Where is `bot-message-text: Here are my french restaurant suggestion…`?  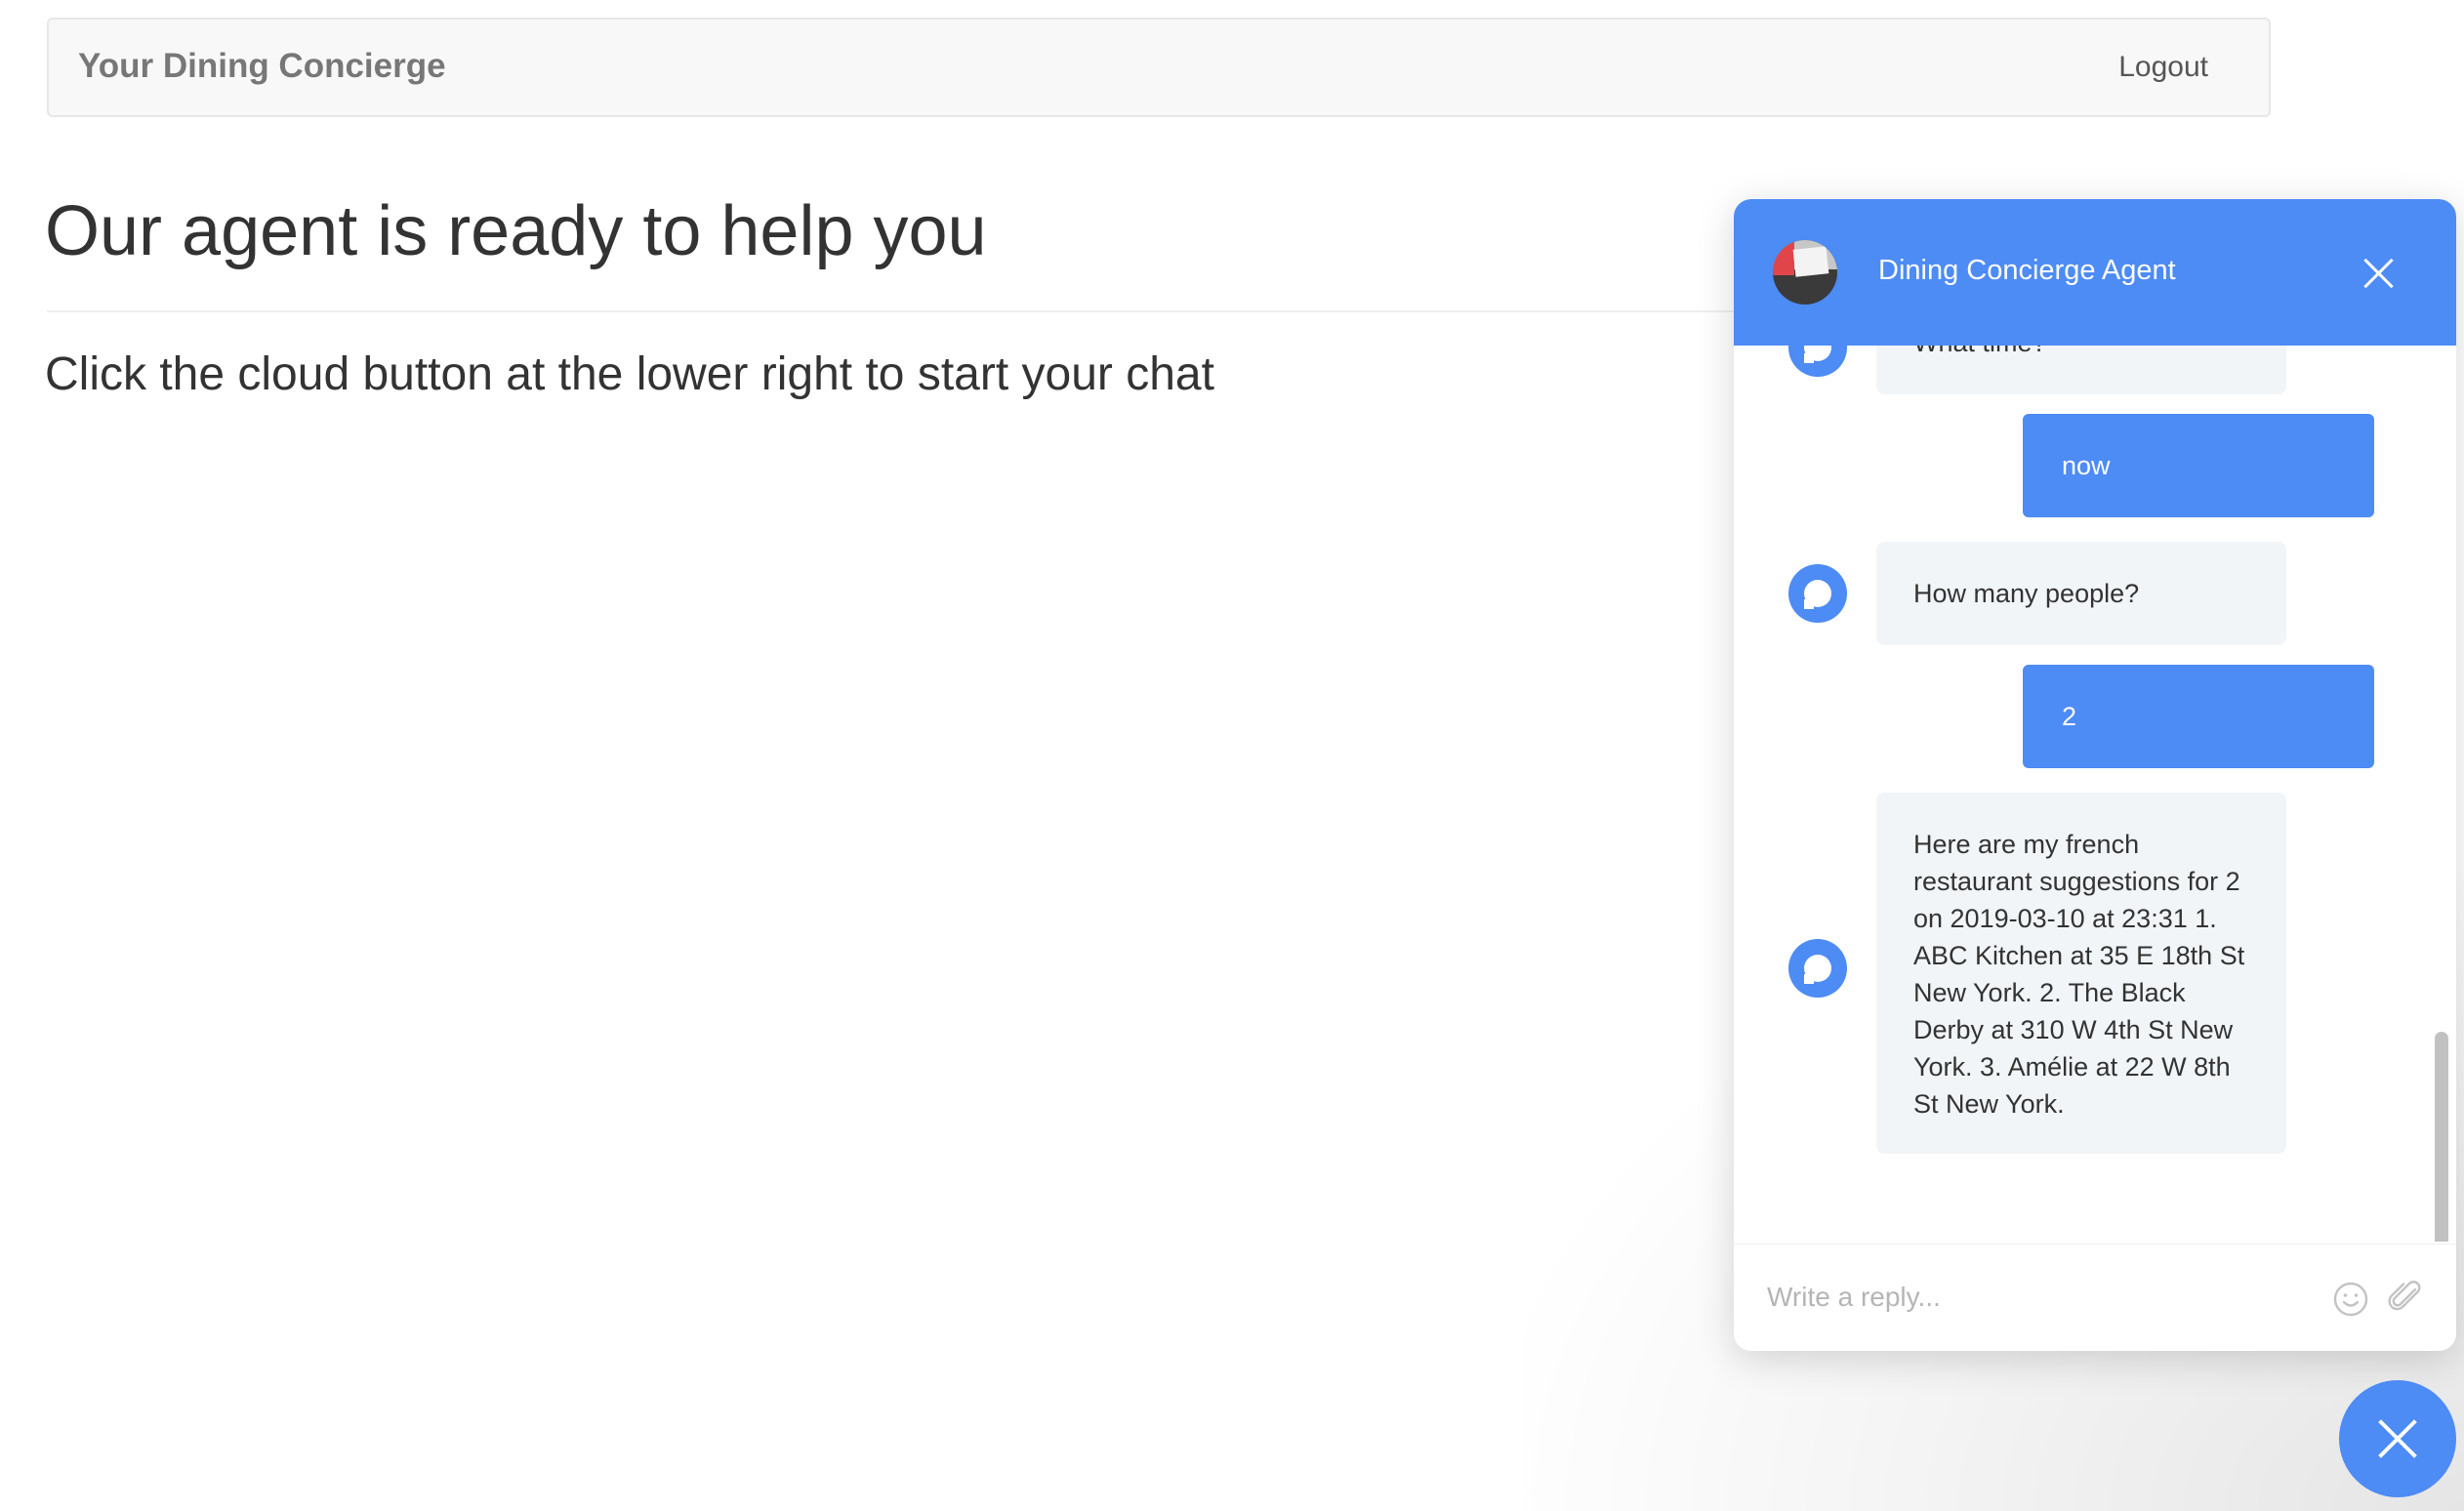 bot-message-text: Here are my french restaurant suggestion… is located at coordinates (2079, 974).